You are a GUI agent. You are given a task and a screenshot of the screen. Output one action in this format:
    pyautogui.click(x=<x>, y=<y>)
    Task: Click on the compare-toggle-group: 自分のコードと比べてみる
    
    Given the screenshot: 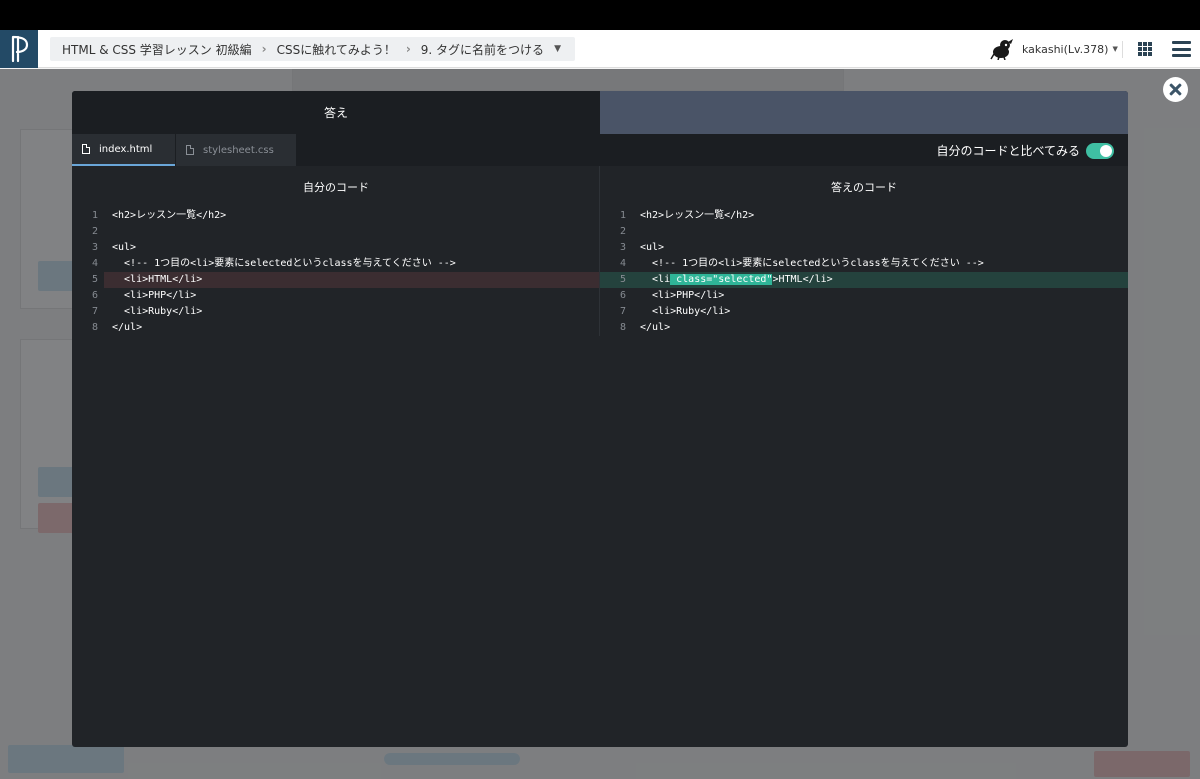 What is the action you would take?
    pyautogui.click(x=1025, y=150)
    